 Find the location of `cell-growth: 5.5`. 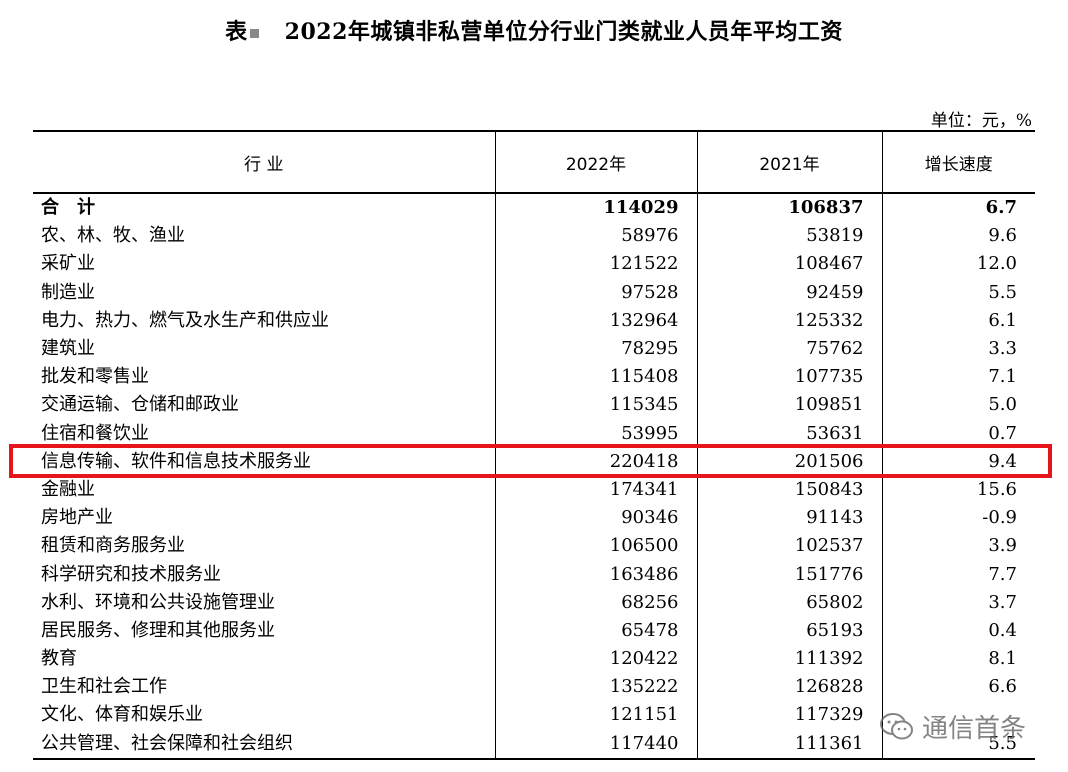

cell-growth: 5.5 is located at coordinates (958, 292).